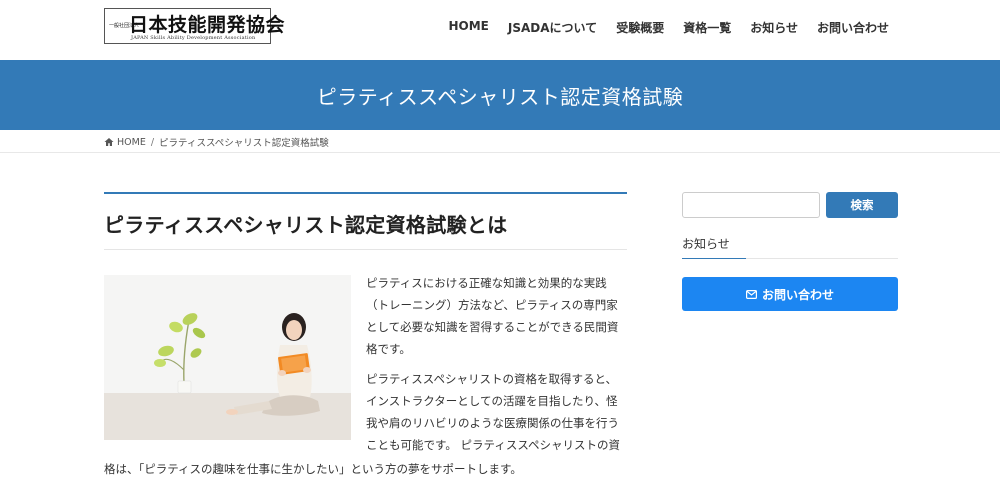 The height and width of the screenshot is (500, 1000). What do you see at coordinates (306, 225) in the screenshot?
I see `entry-heading: ピラティススペシャリスト認定資格試験とは` at bounding box center [306, 225].